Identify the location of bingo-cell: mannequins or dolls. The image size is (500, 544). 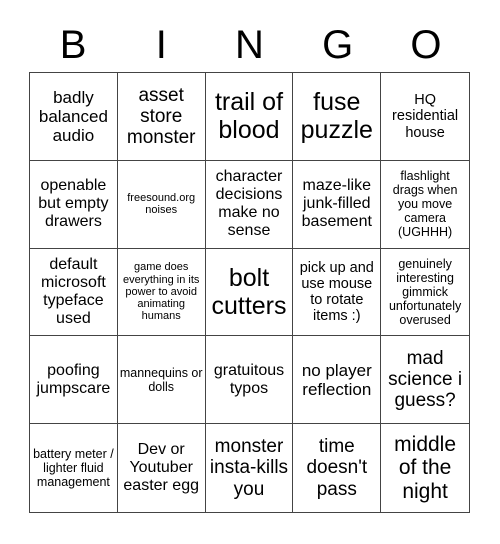
(161, 380).